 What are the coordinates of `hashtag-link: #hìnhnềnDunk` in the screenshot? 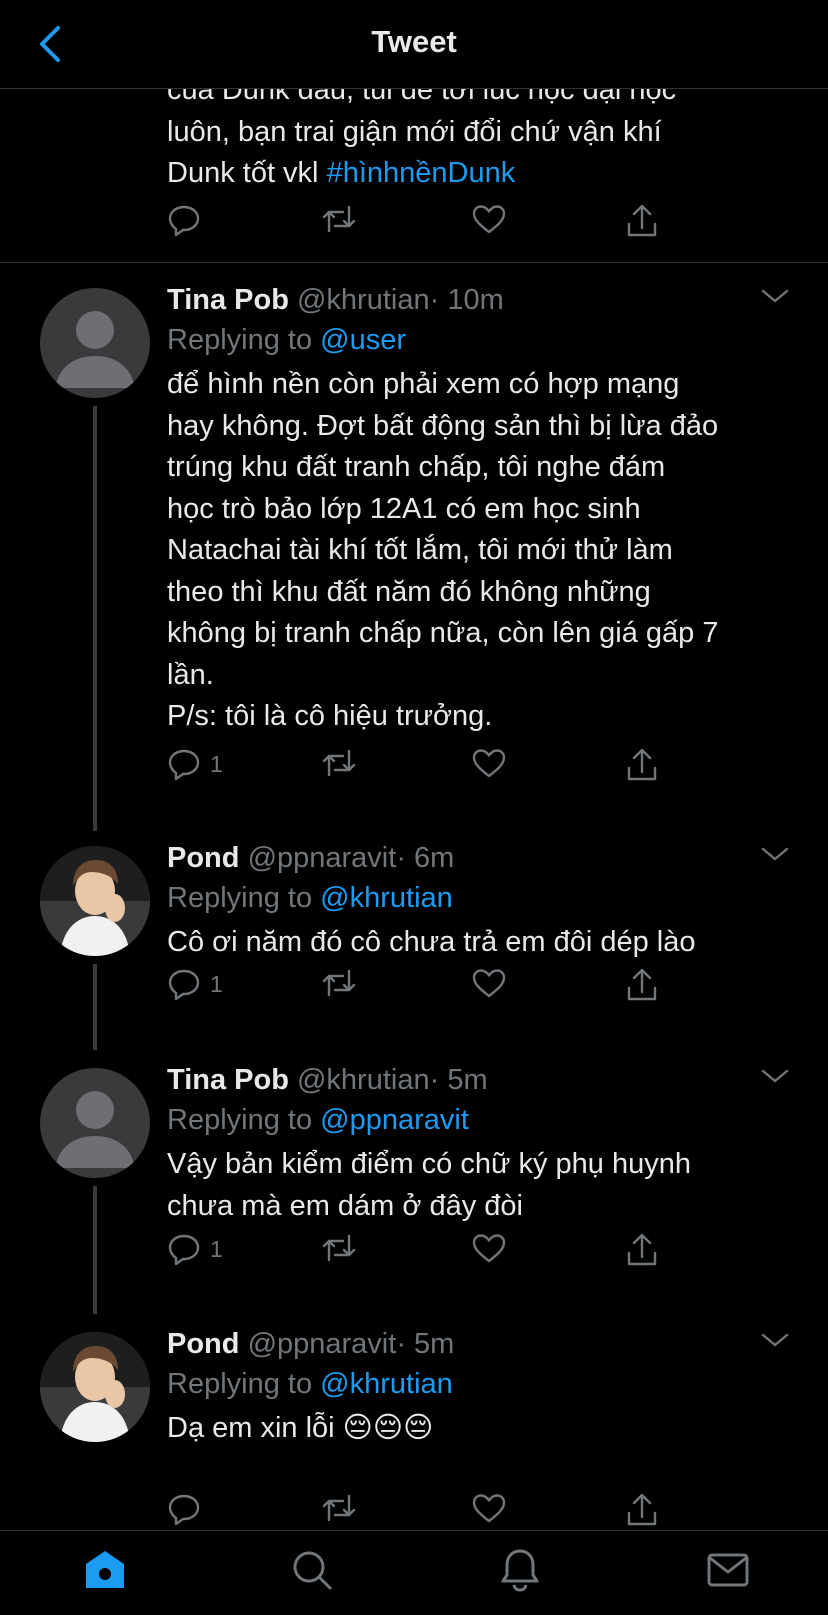 It's located at (421, 173).